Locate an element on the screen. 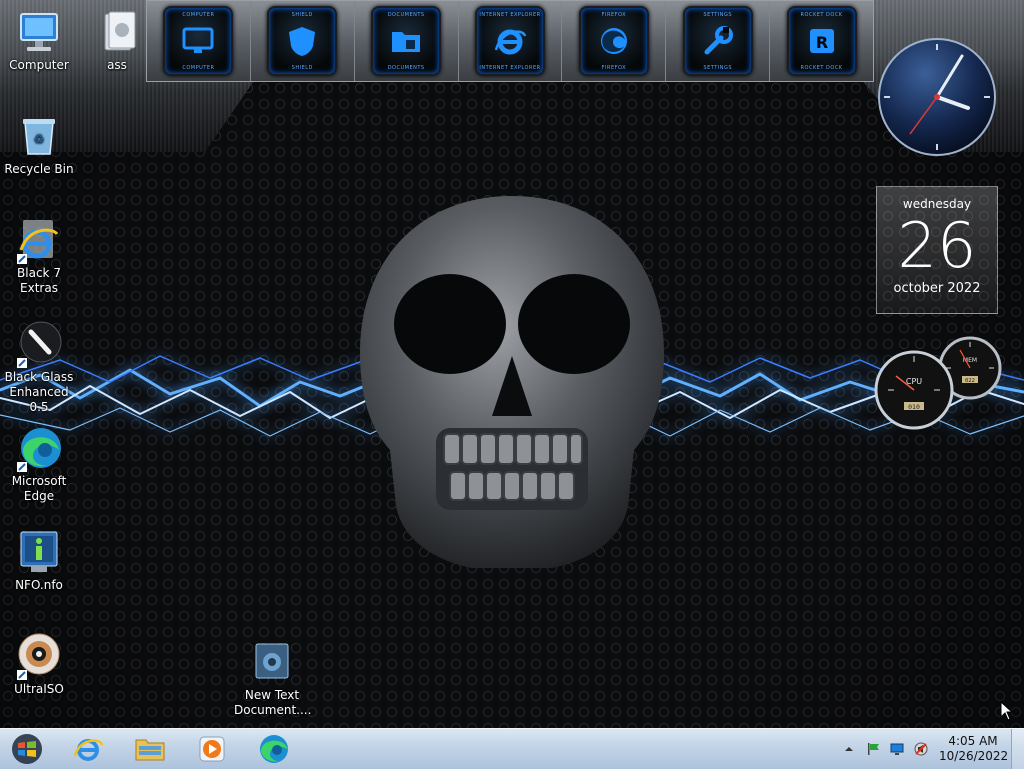 The image size is (1024, 769). documents-folder-icon is located at coordinates (406, 42).